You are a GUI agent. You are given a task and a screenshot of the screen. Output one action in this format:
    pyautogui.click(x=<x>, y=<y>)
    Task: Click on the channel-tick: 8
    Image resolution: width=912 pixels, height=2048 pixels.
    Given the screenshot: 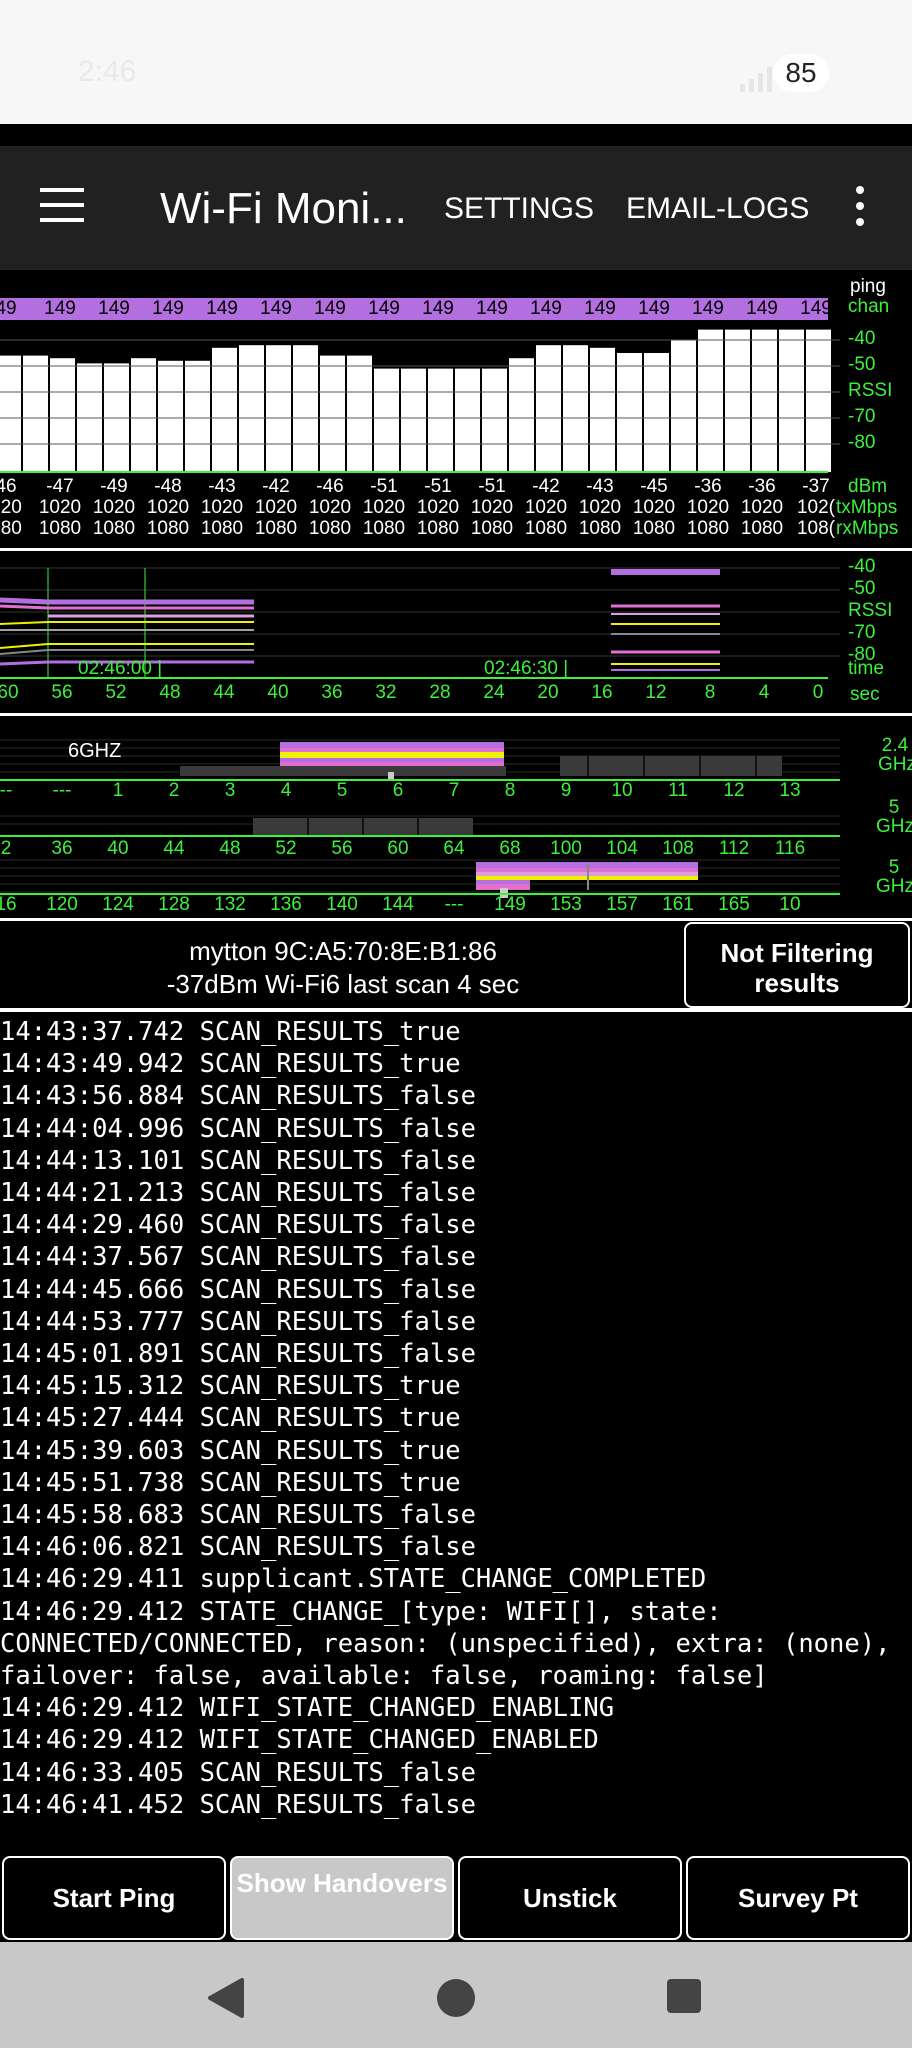 What is the action you would take?
    pyautogui.click(x=510, y=790)
    